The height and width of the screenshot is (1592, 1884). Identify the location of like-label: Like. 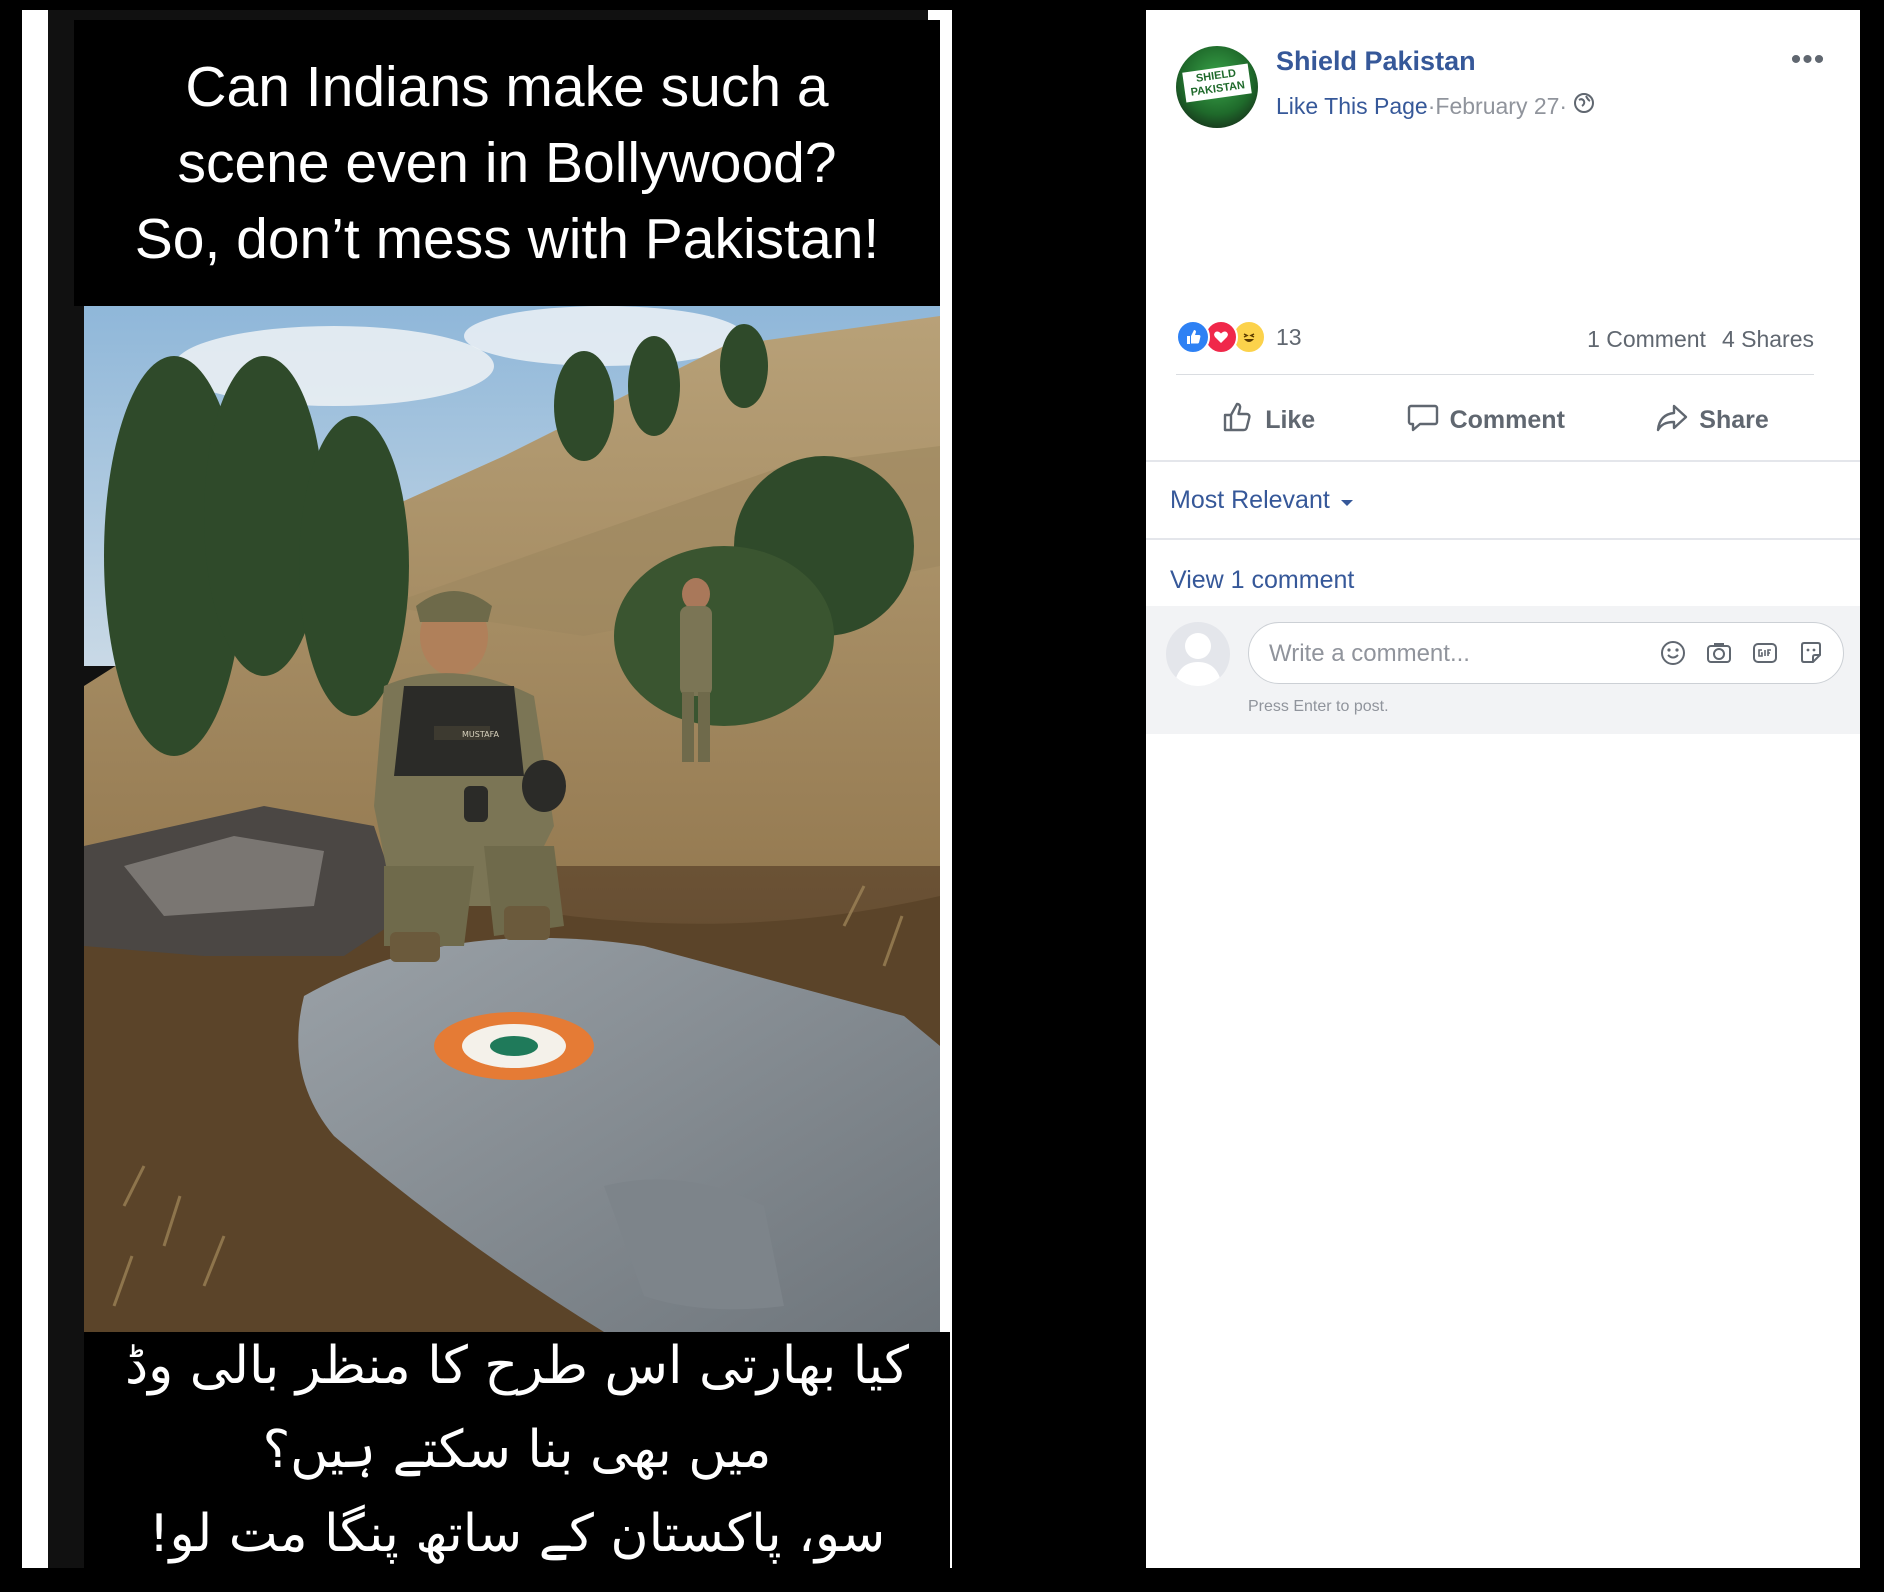
(1290, 419).